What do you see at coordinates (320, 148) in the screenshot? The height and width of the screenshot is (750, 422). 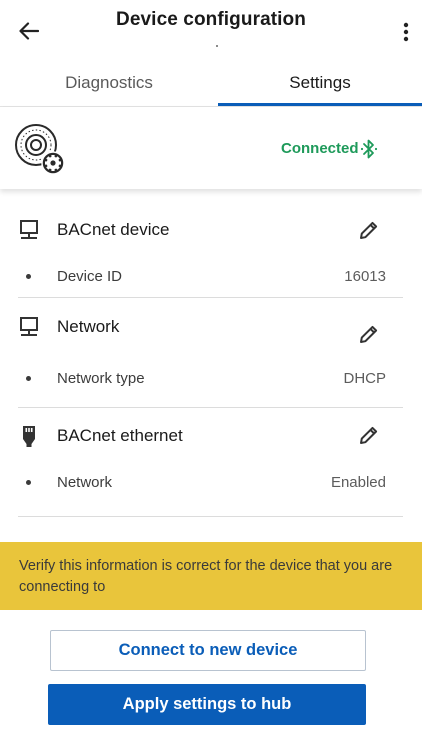 I see `connection-status: Connected` at bounding box center [320, 148].